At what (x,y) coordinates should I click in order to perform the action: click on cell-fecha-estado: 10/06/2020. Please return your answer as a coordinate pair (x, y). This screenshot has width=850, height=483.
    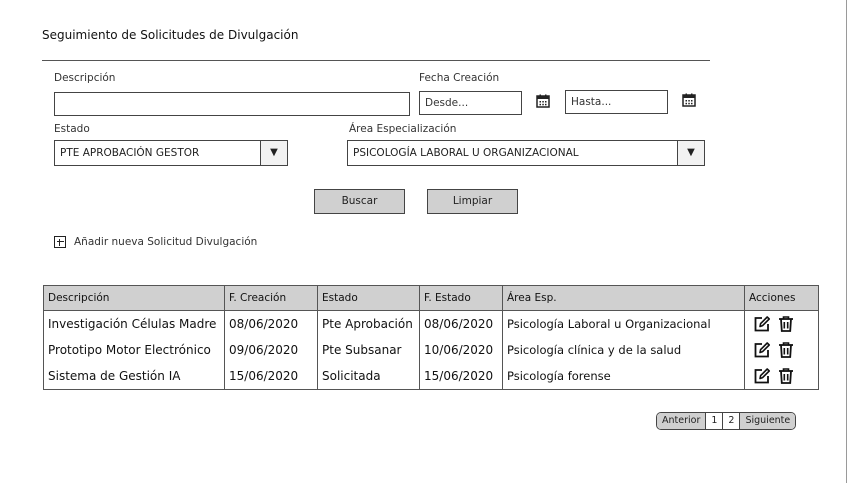
    Looking at the image, I should click on (461, 350).